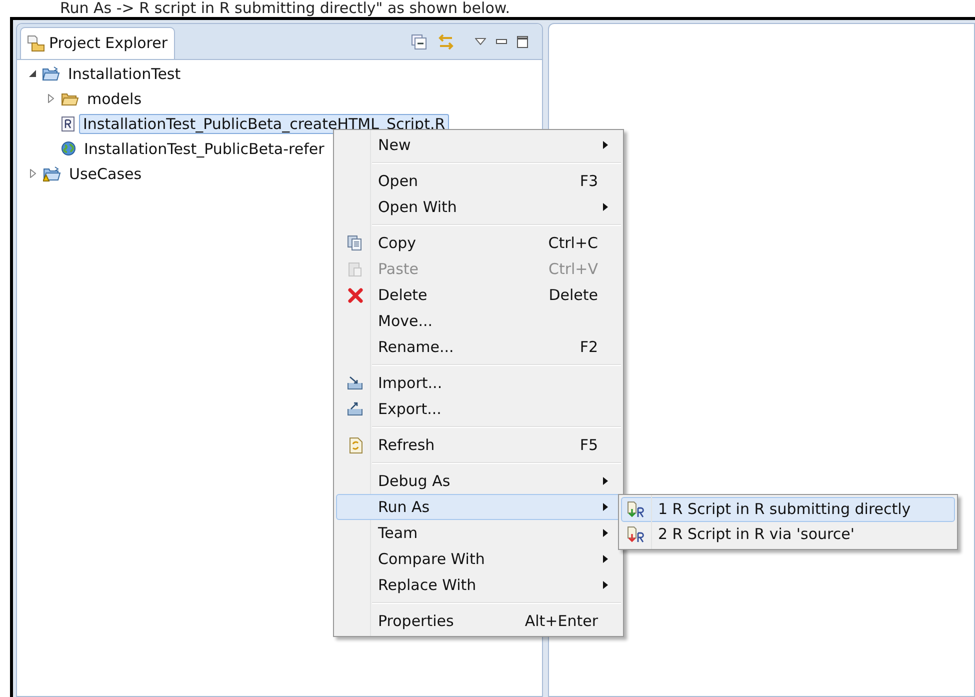 This screenshot has width=975, height=697. I want to click on tree-item: UseCases, so click(105, 174).